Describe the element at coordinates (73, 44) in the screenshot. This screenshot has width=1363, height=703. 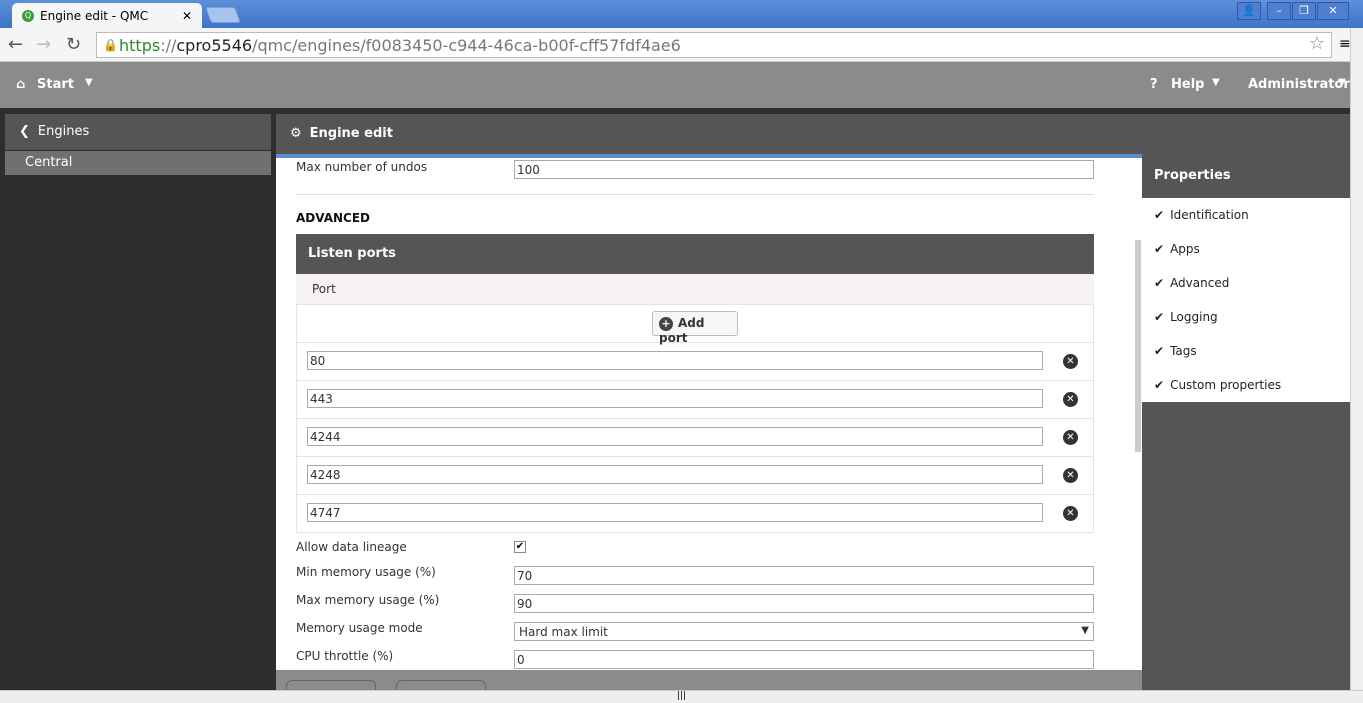
I see `reload-icon: ↻` at that location.